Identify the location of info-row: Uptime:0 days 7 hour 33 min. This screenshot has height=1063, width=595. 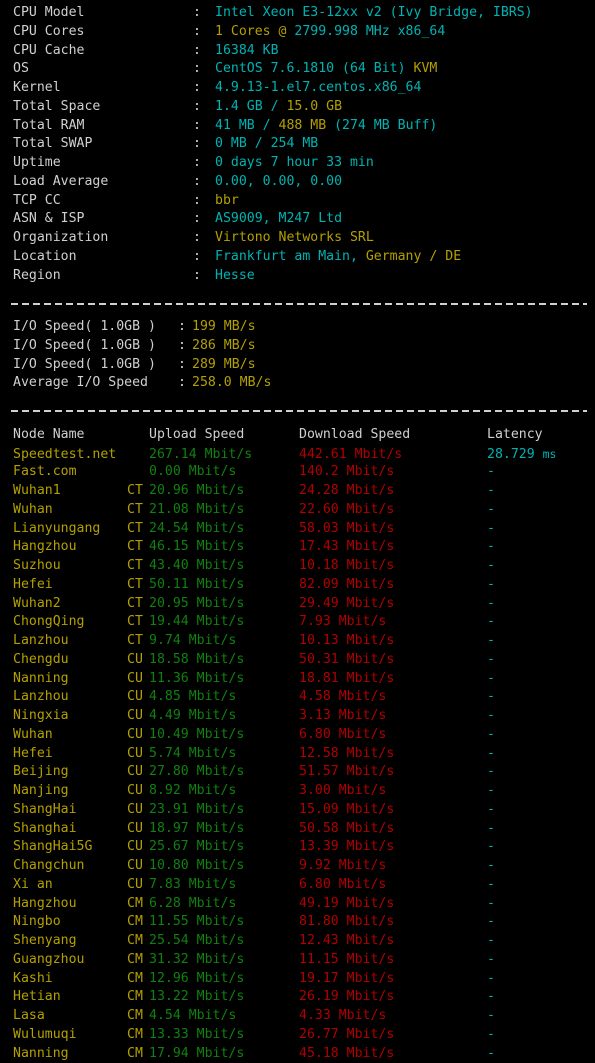
(297, 163).